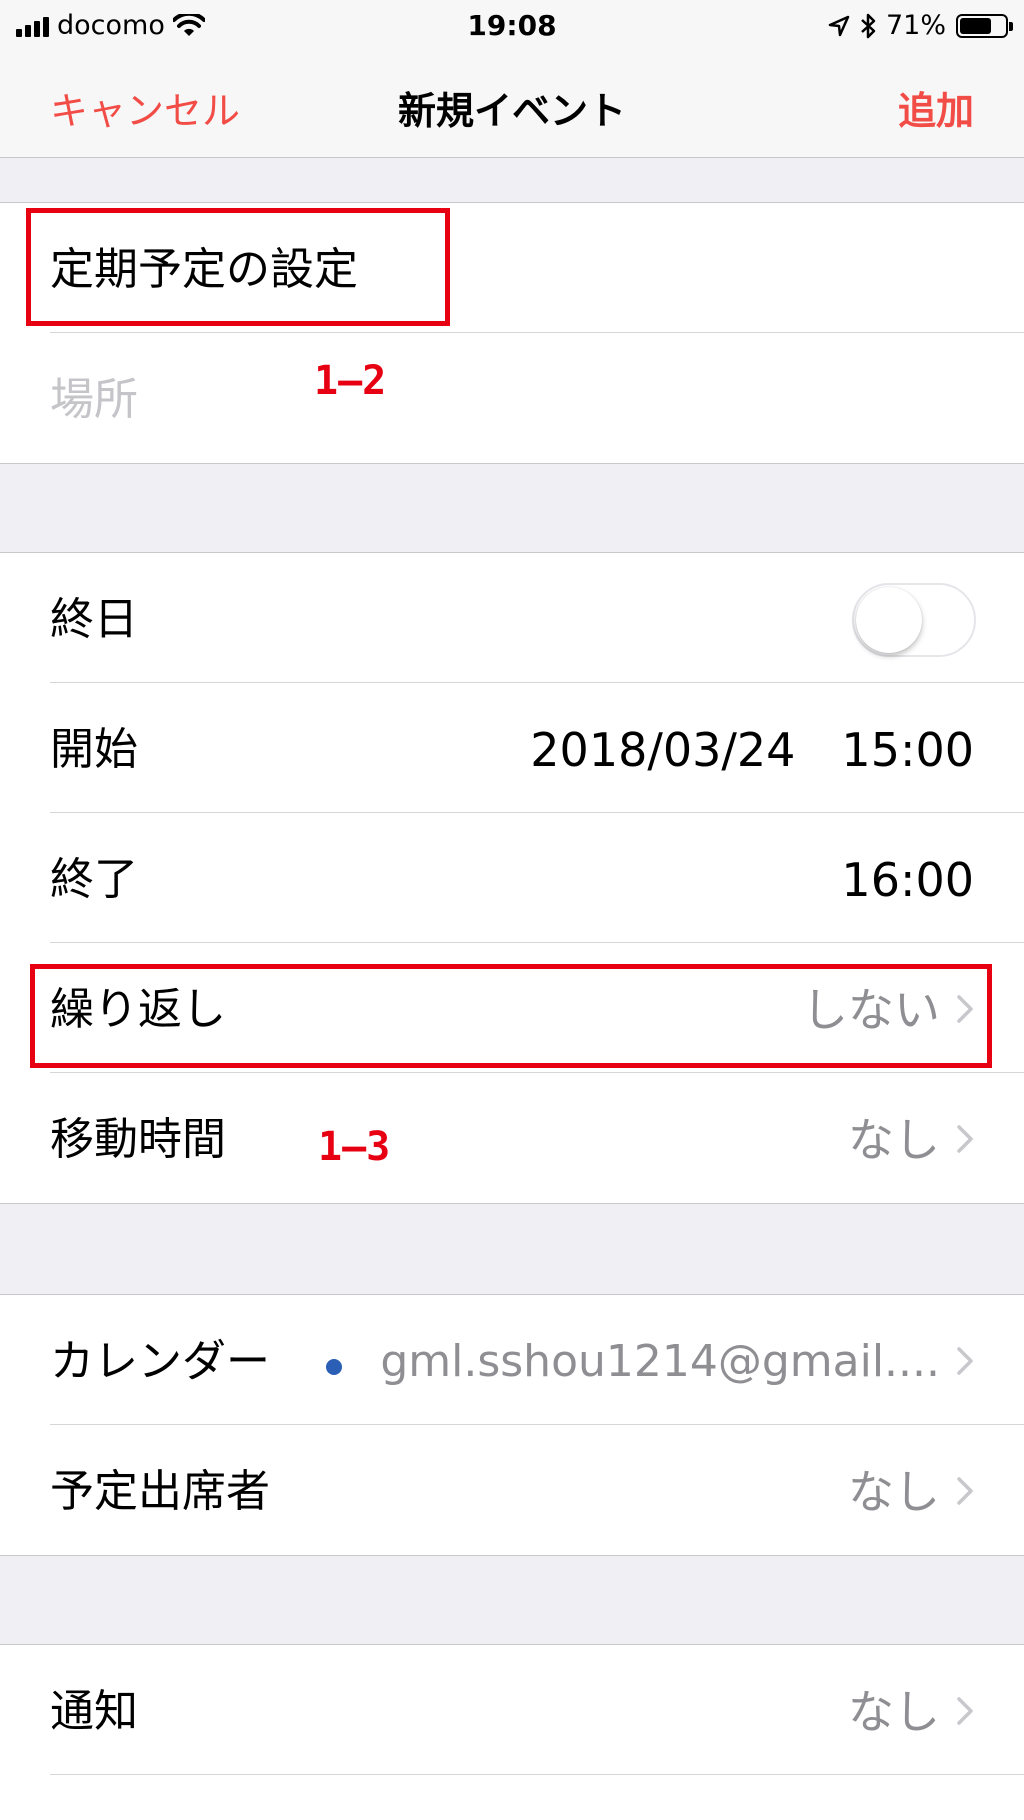  I want to click on invitees-label: 予定出席者, so click(160, 1491).